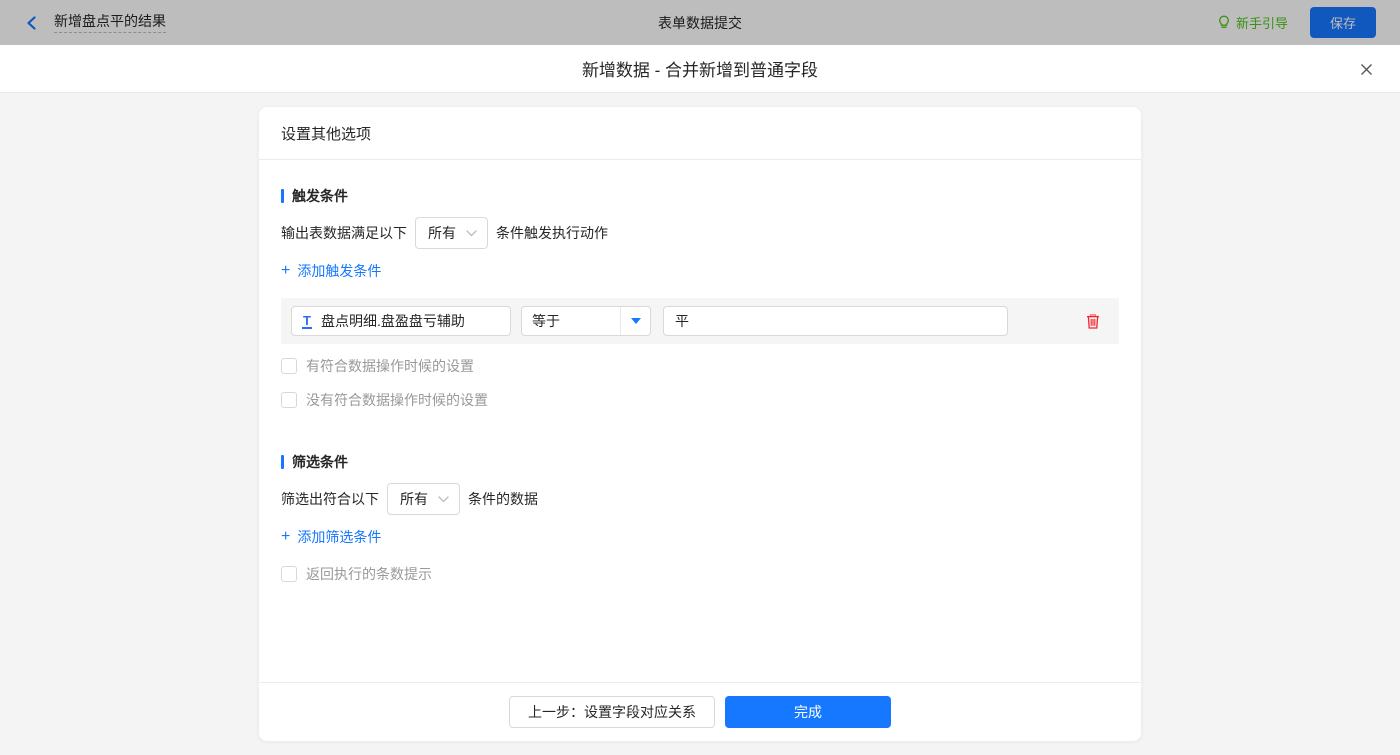  I want to click on filter-section-title: 筛选条件, so click(700, 462).